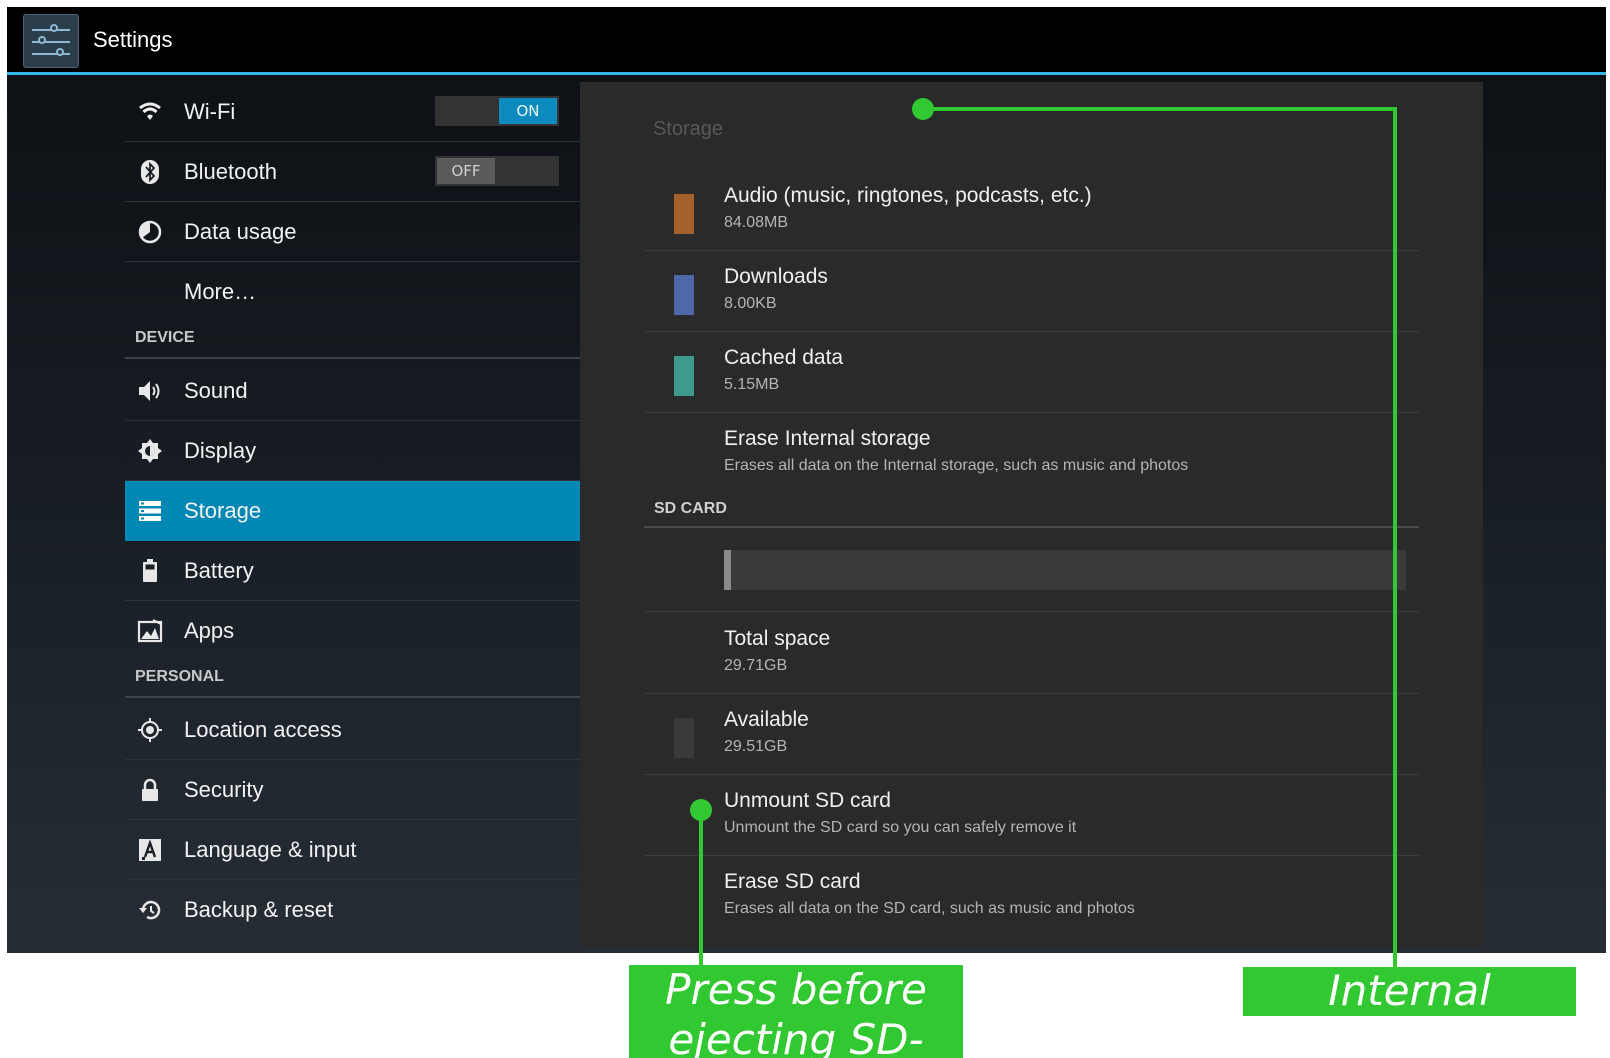  What do you see at coordinates (756, 222) in the screenshot?
I see `row-value: 84.08MB` at bounding box center [756, 222].